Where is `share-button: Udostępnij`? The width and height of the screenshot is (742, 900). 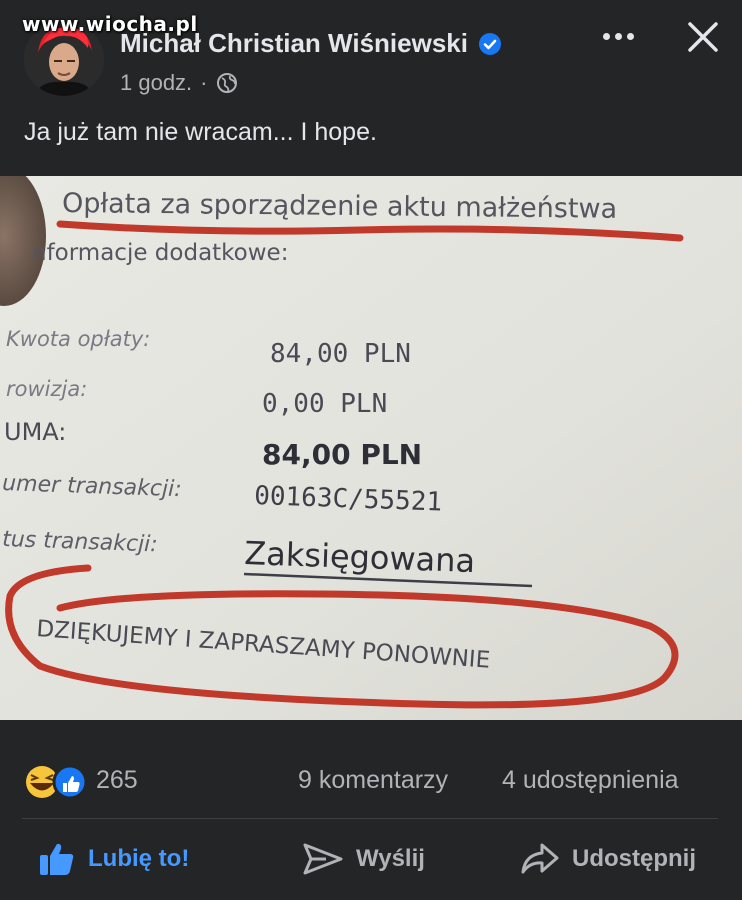 share-button: Udostępnij is located at coordinates (608, 859).